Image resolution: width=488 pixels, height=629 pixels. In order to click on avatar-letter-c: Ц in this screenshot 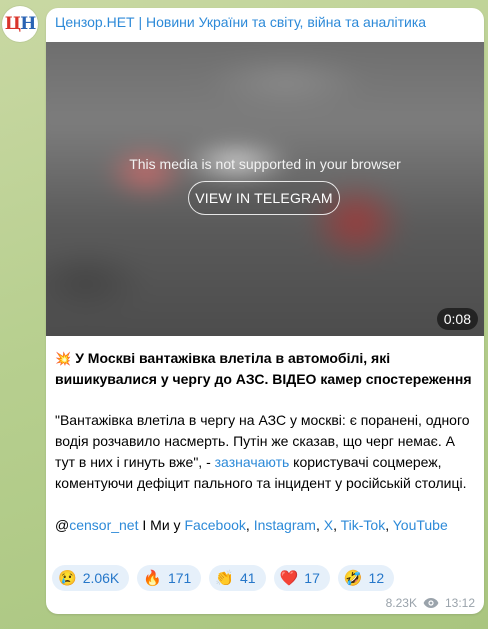, I will do `click(12, 24)`.